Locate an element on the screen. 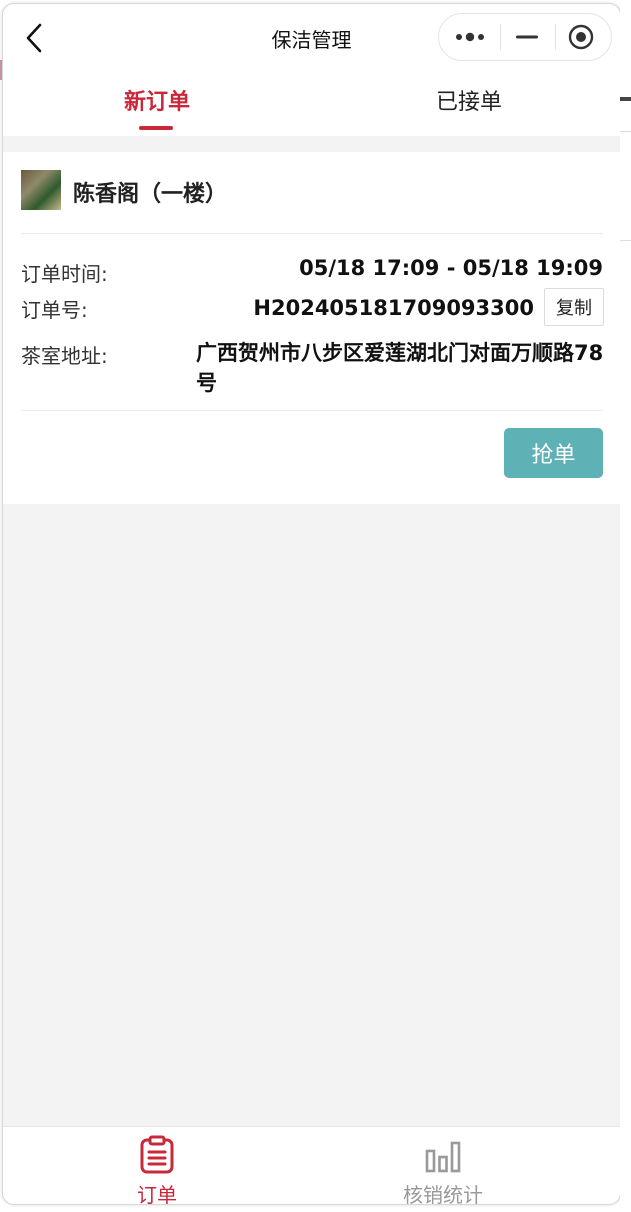 The image size is (631, 1212). order-time-label: 订单时间: is located at coordinates (64, 274).